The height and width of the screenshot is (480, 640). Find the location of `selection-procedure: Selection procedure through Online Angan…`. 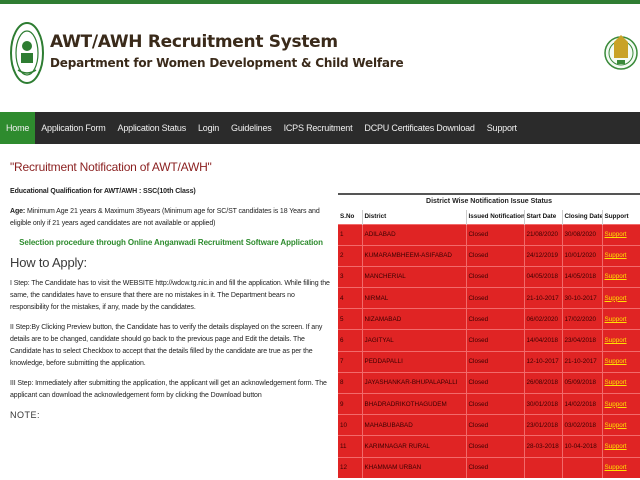

selection-procedure: Selection procedure through Online Angan… is located at coordinates (171, 242).